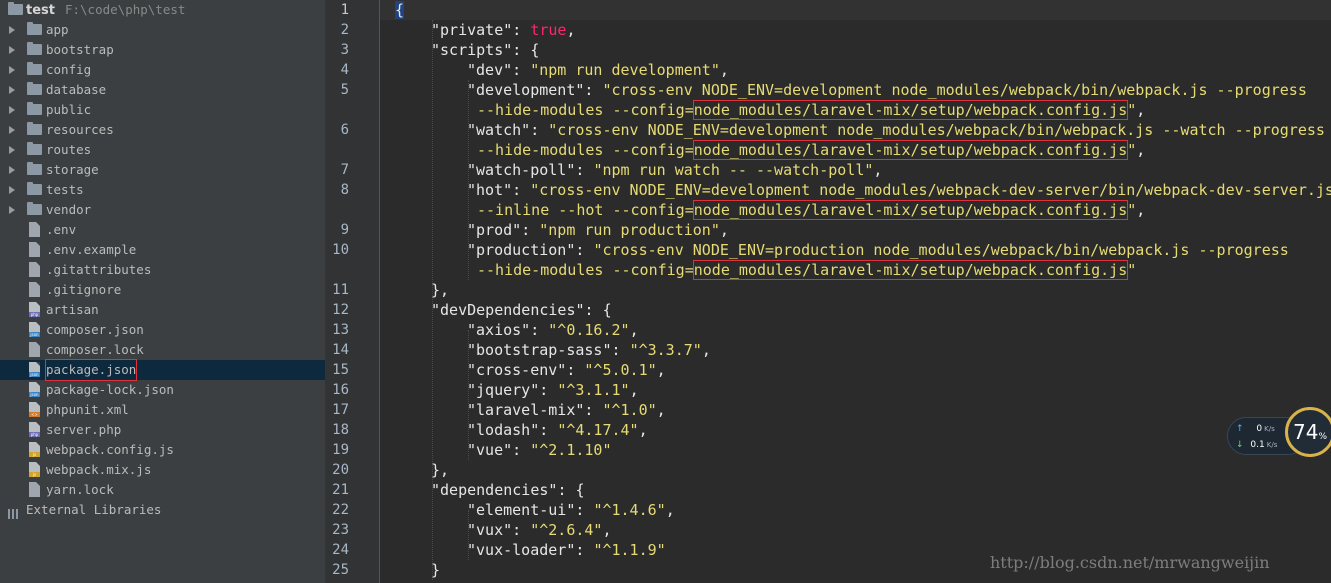  What do you see at coordinates (162, 270) in the screenshot?
I see `tree-file-gitattributes: .gitattributes` at bounding box center [162, 270].